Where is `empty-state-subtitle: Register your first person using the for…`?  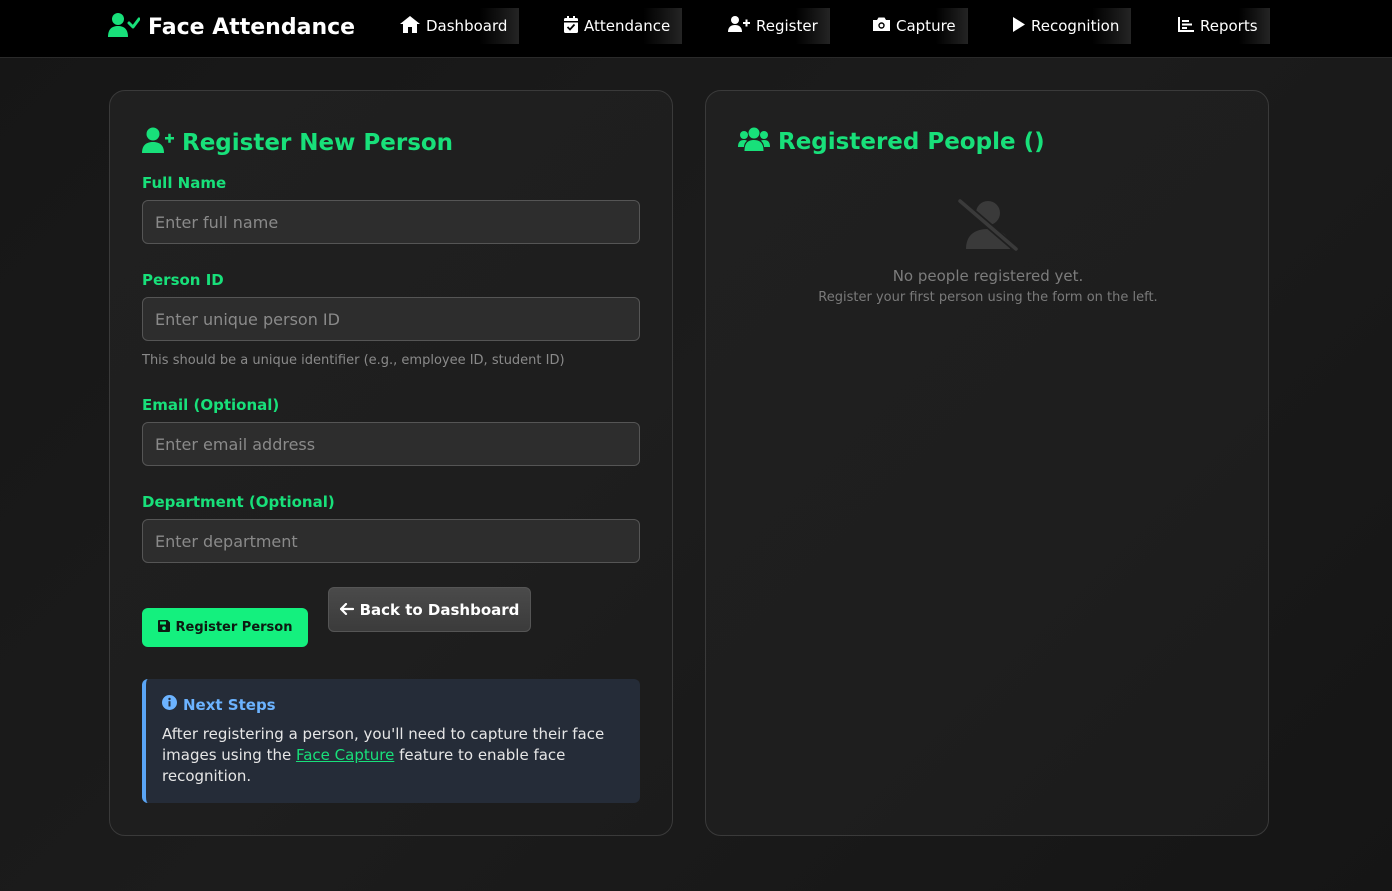 empty-state-subtitle: Register your first person using the for… is located at coordinates (988, 297).